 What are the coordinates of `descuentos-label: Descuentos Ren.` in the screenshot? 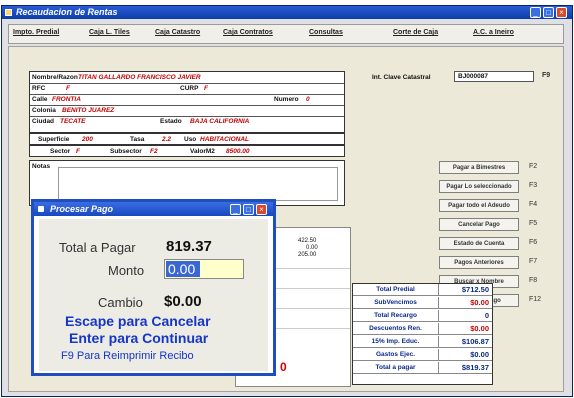 It's located at (396, 329).